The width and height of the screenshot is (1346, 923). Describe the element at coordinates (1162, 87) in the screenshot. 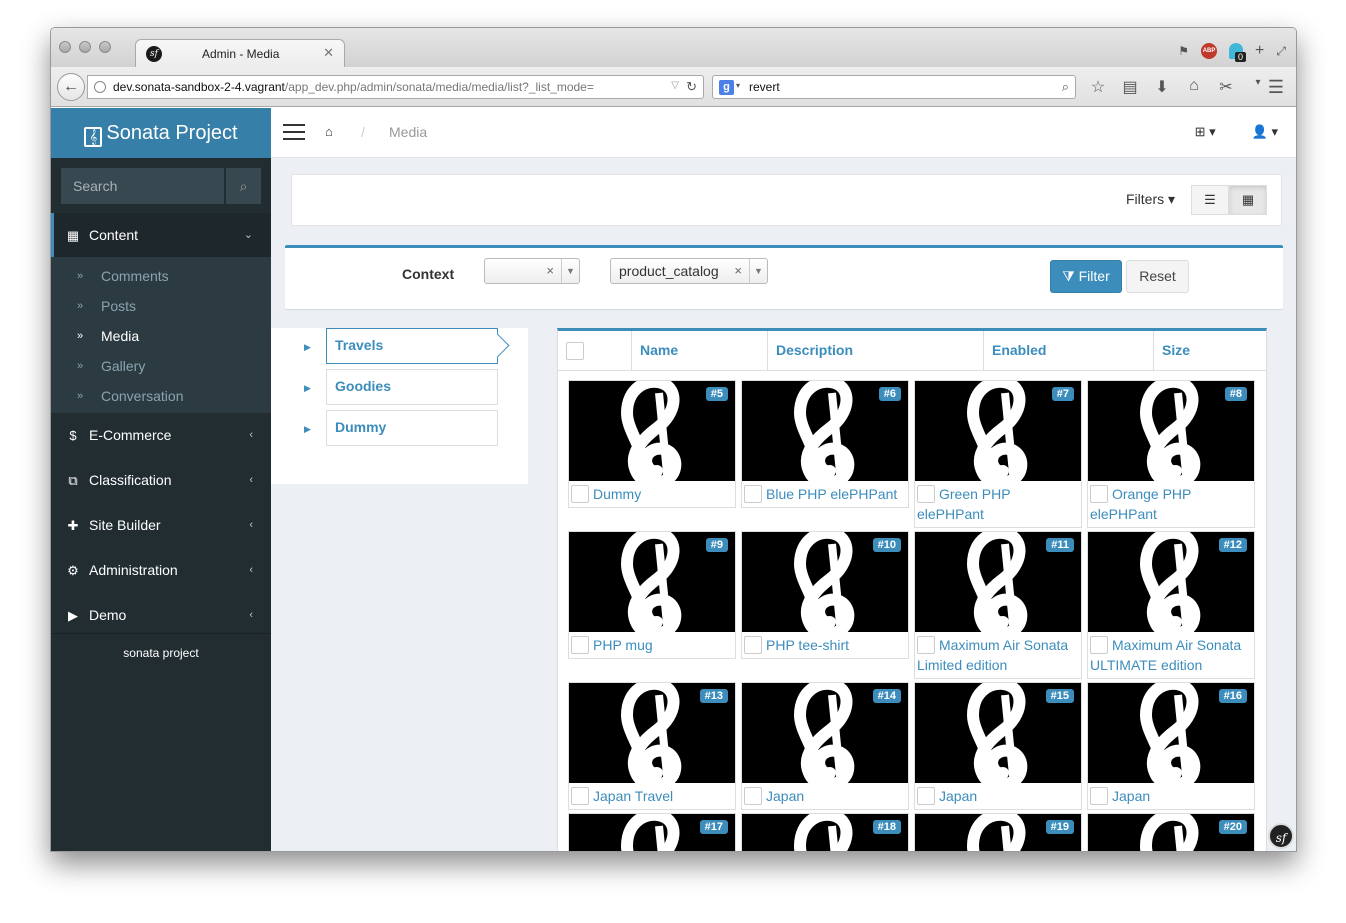

I see `download-icon: ⬇` at that location.